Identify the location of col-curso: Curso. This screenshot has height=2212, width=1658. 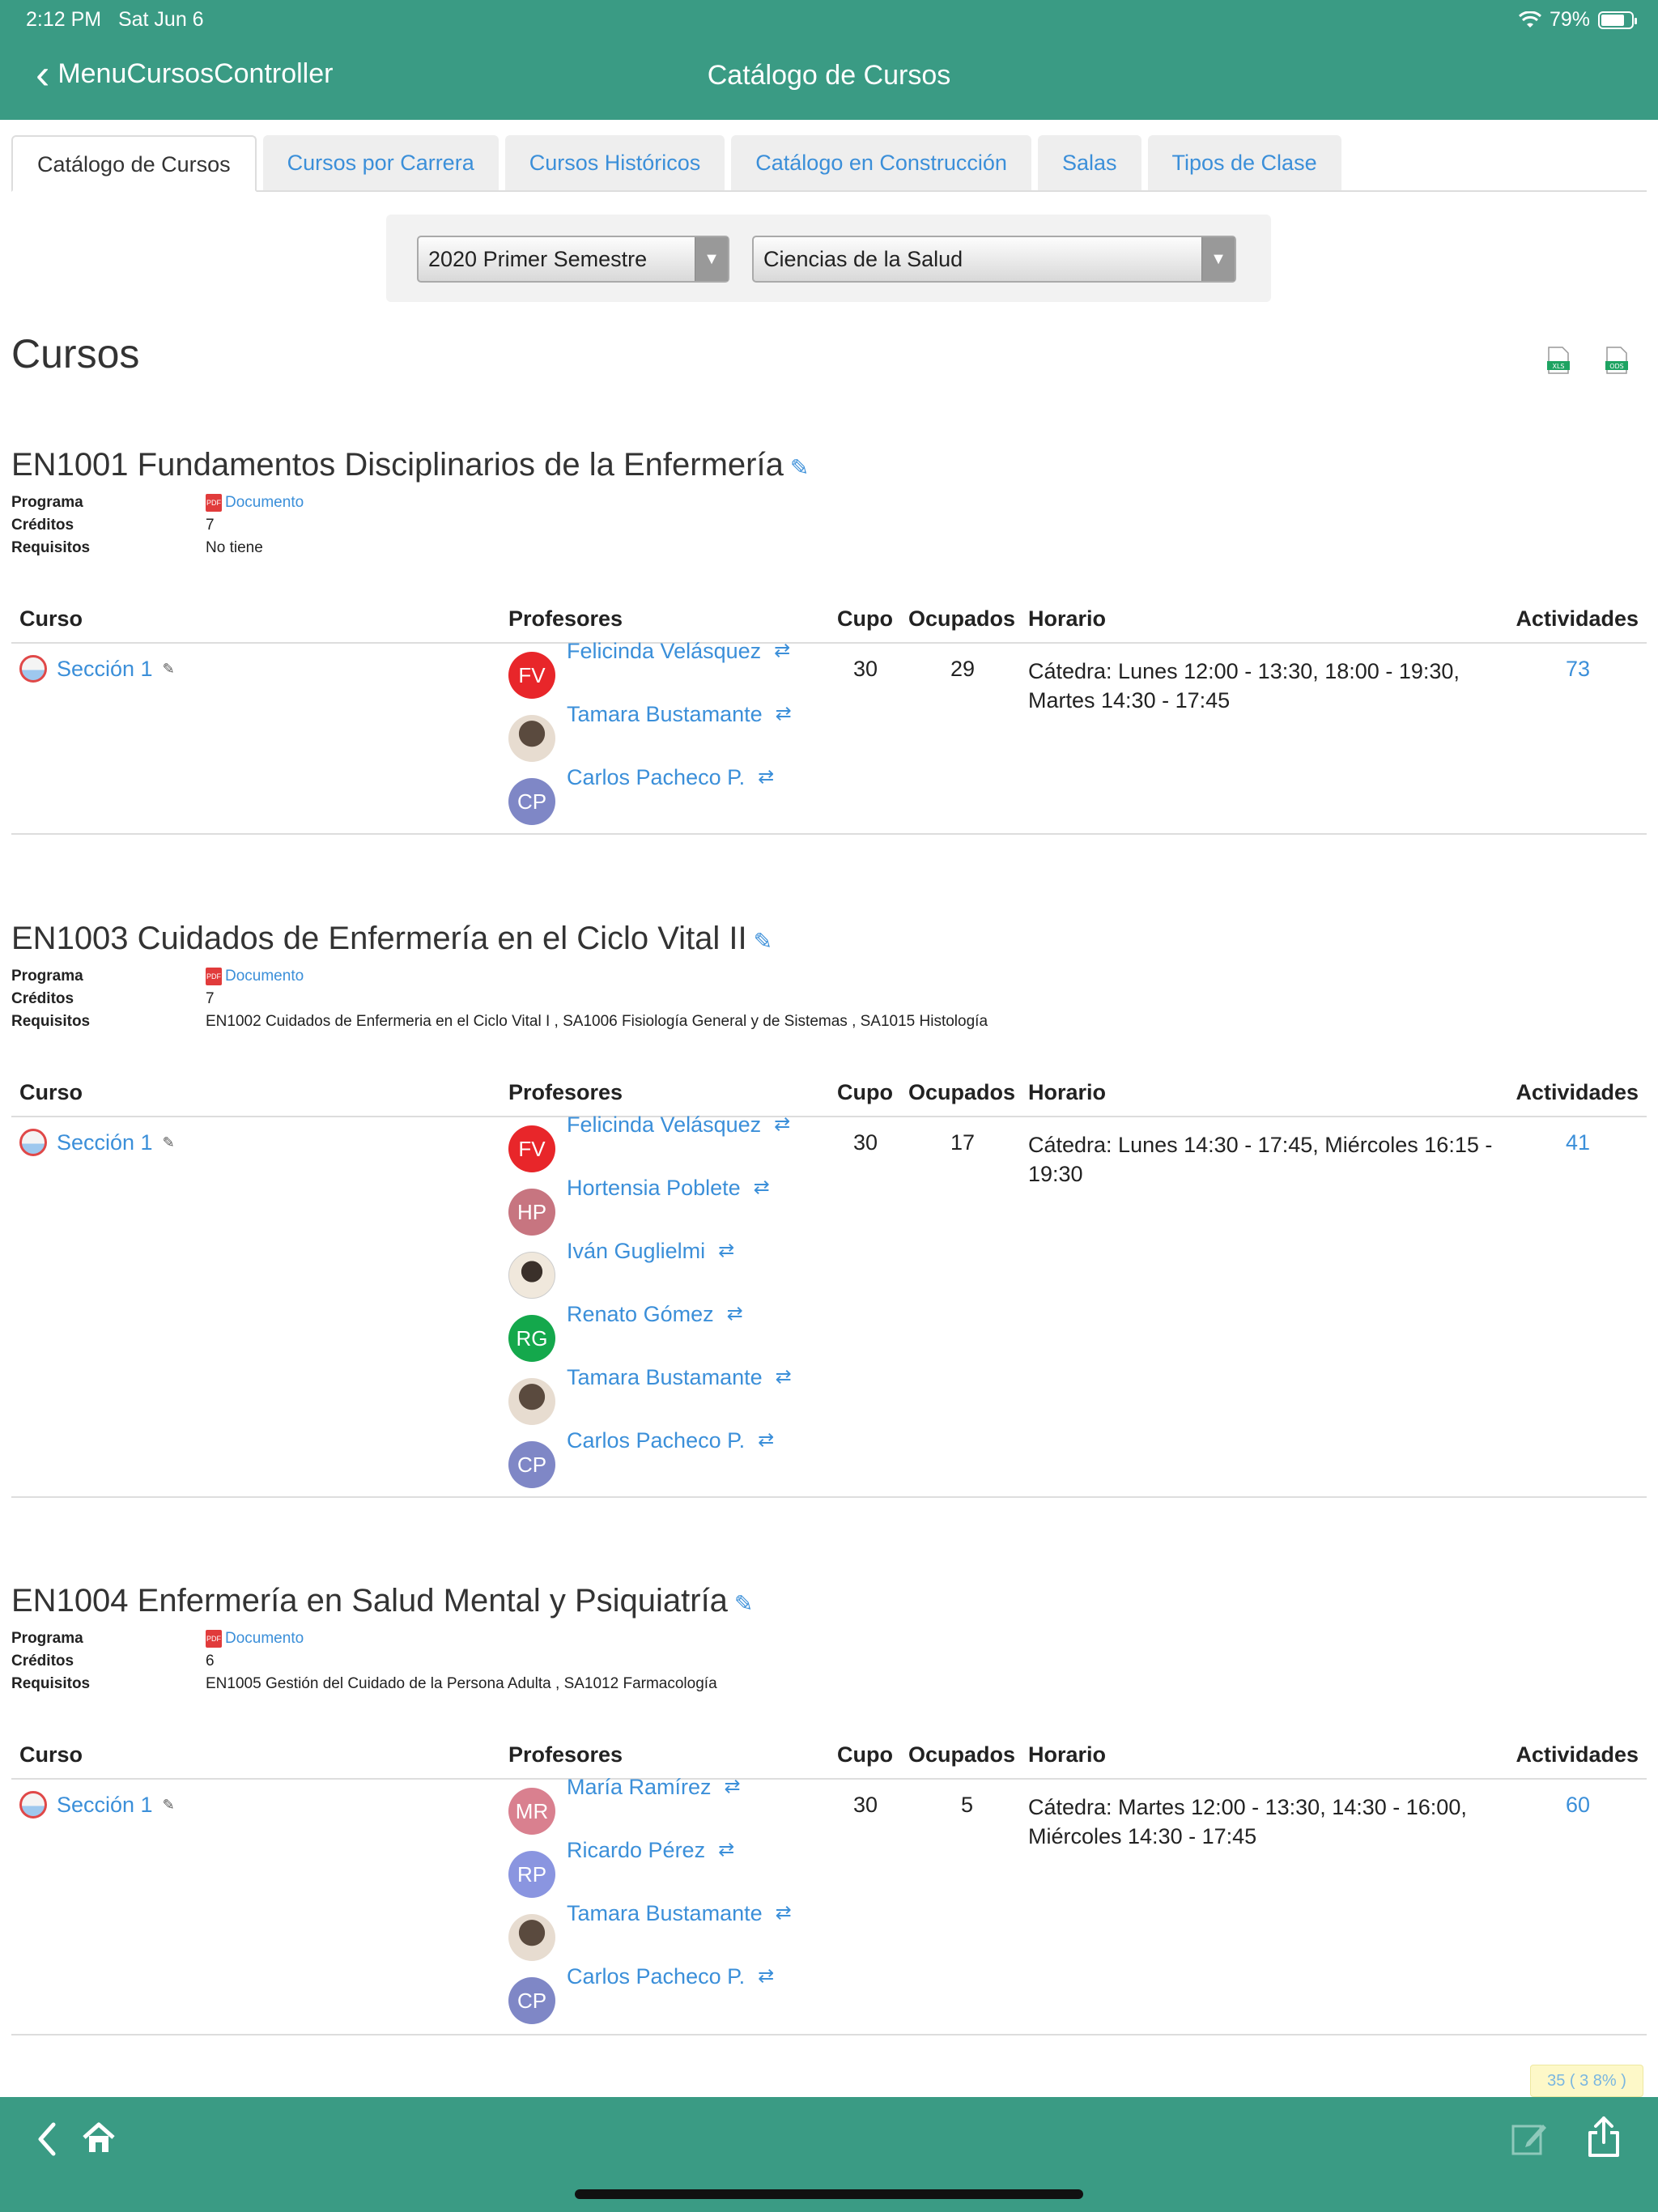
(51, 1092).